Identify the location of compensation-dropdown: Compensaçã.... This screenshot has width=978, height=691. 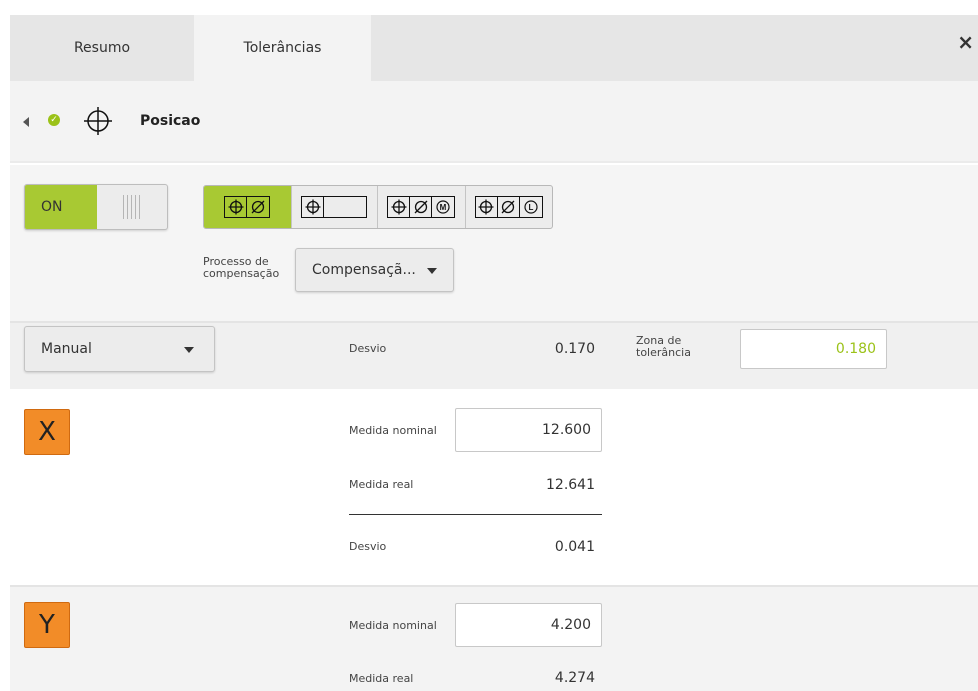
(374, 270).